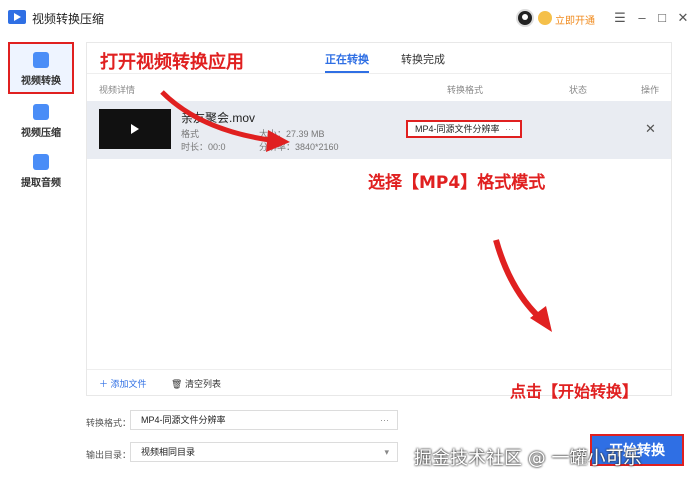 Image resolution: width=700 pixels, height=482 pixels. What do you see at coordinates (264, 420) in the screenshot?
I see `format-setting-select: MP4-同源文件分辨率 ···` at bounding box center [264, 420].